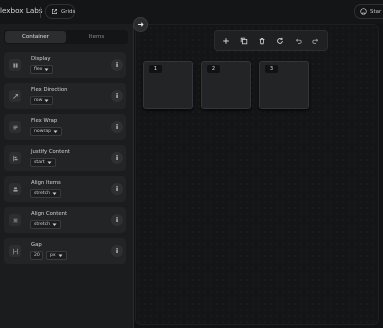  What do you see at coordinates (117, 251) in the screenshot?
I see `gap-info-button: i` at bounding box center [117, 251].